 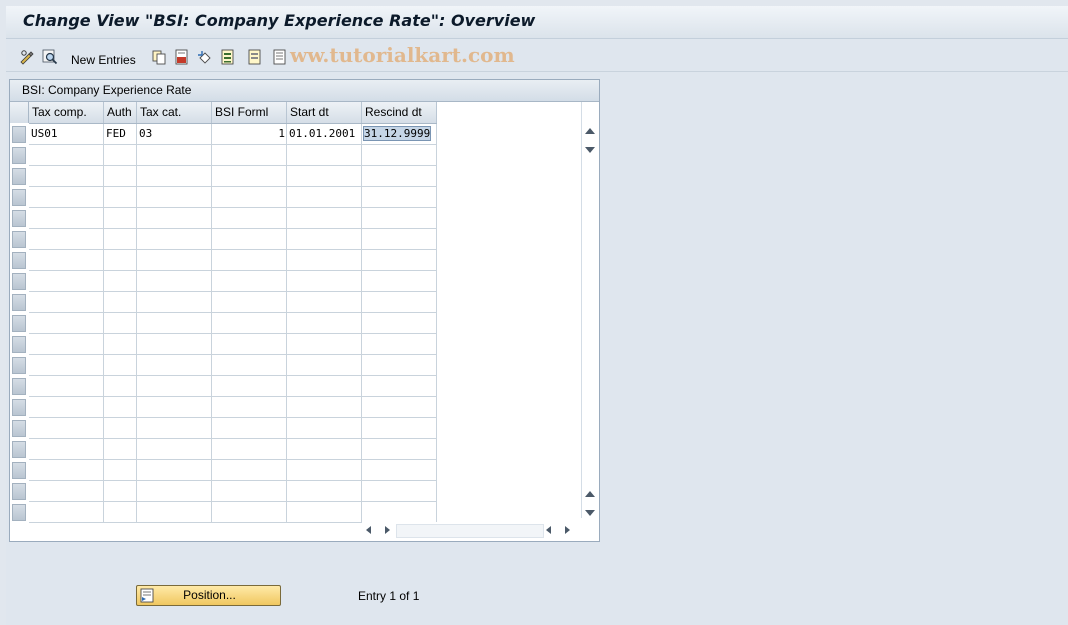 What do you see at coordinates (255, 57) in the screenshot?
I see `deselect-all-icon` at bounding box center [255, 57].